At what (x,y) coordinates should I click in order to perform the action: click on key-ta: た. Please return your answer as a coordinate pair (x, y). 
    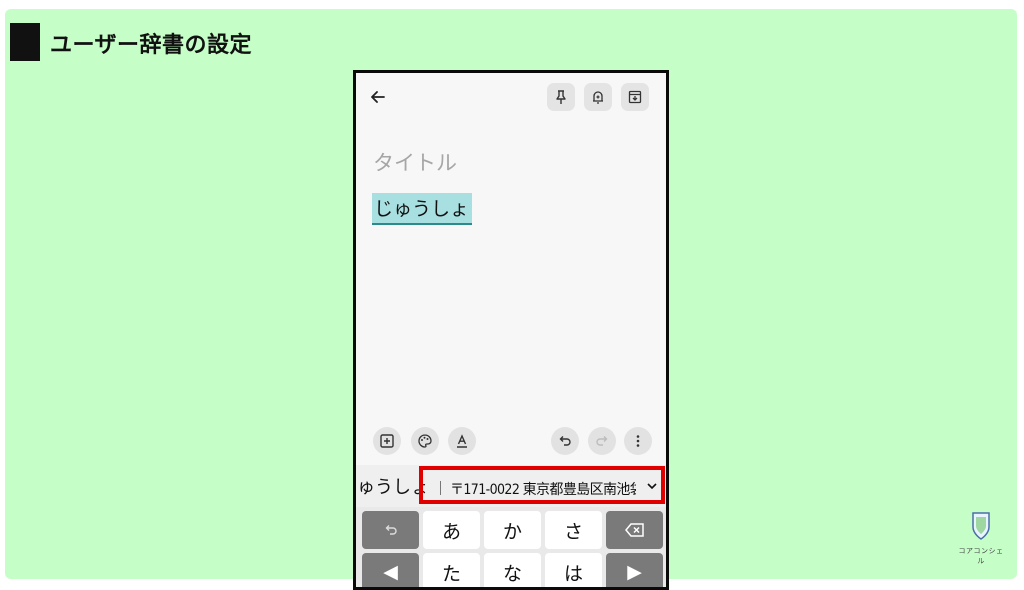
    Looking at the image, I should click on (451, 570).